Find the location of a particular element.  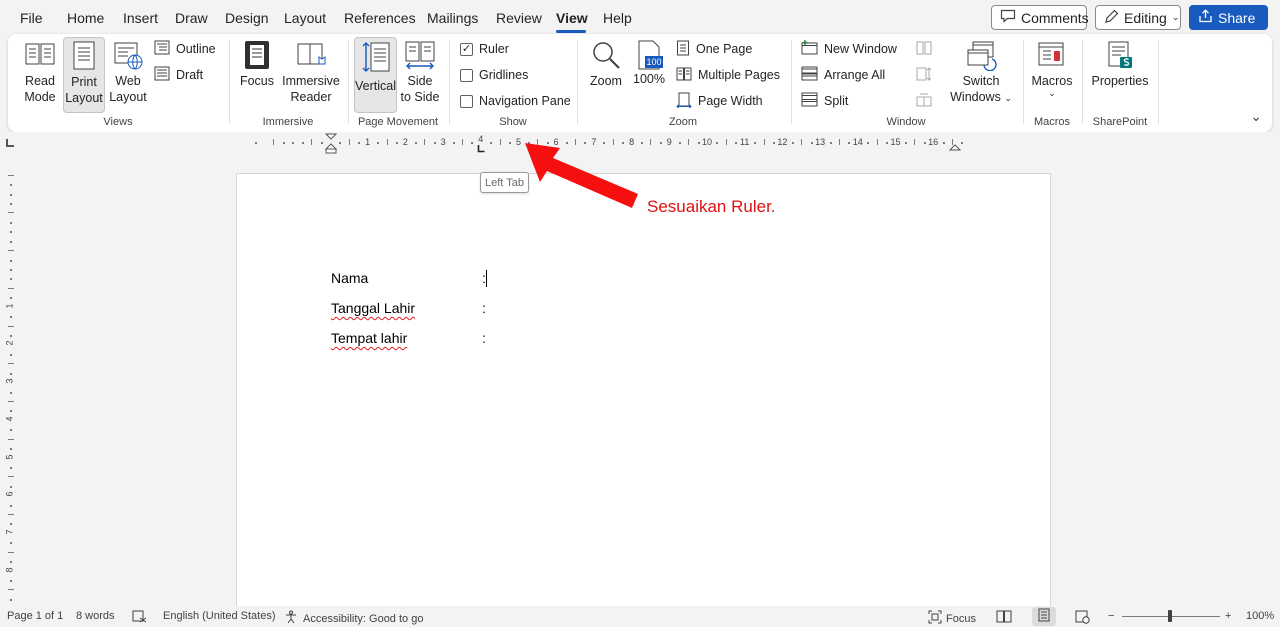

menu-view: View is located at coordinates (572, 18).